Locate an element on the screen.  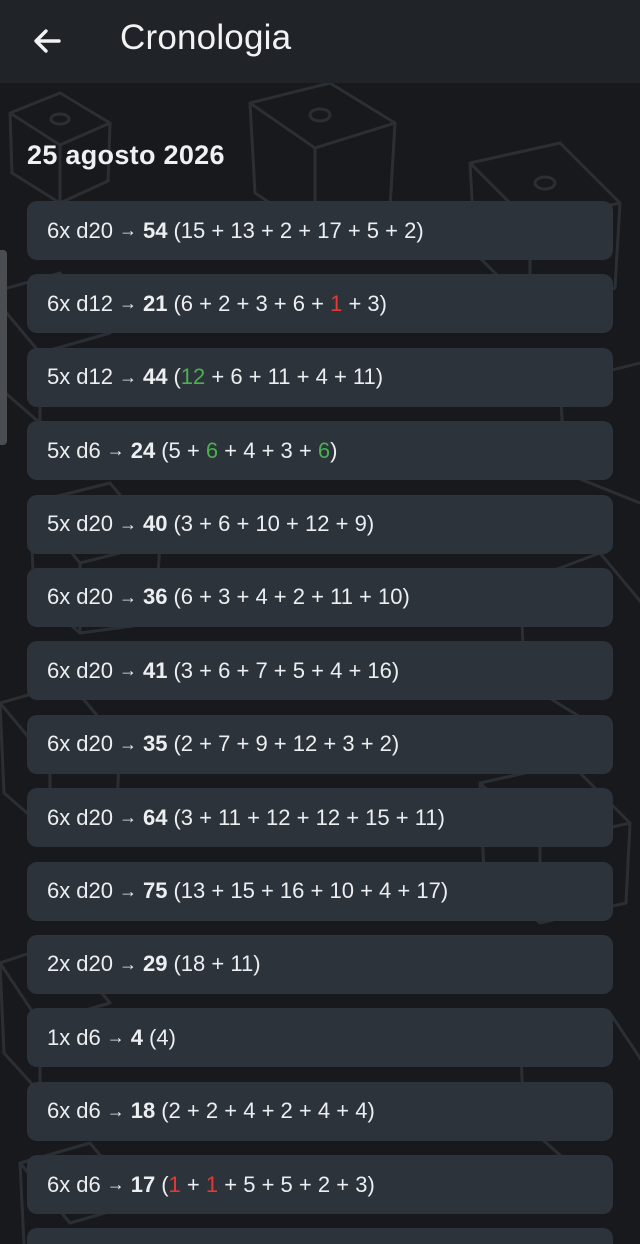
roll-total: 75 is located at coordinates (155, 891).